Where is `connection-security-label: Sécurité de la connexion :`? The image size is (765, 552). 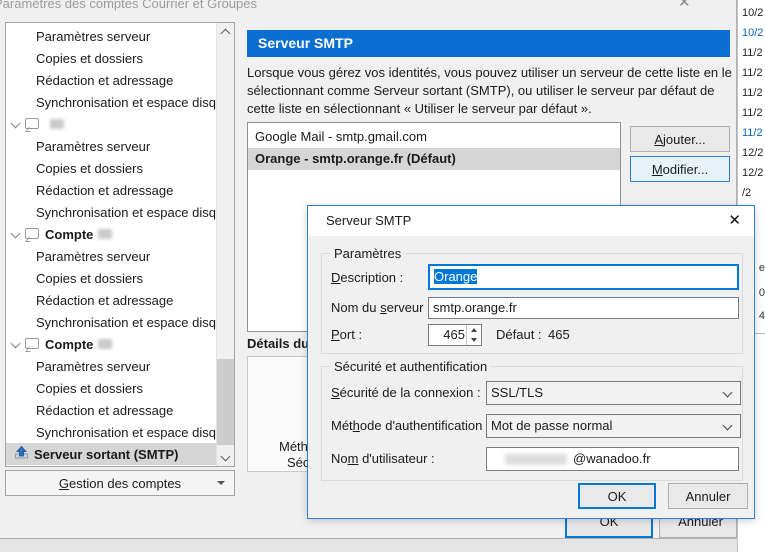 connection-security-label: Sécurité de la connexion : is located at coordinates (406, 392).